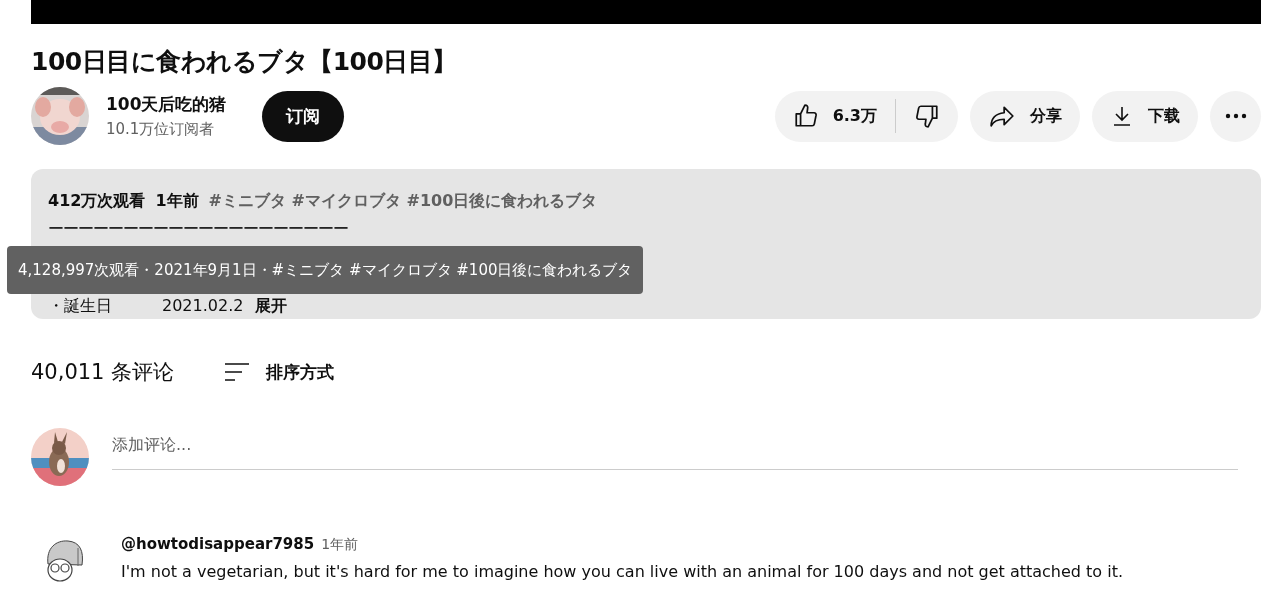 This screenshot has width=1269, height=595. I want to click on channel-name: 100天后吃的猪, so click(166, 104).